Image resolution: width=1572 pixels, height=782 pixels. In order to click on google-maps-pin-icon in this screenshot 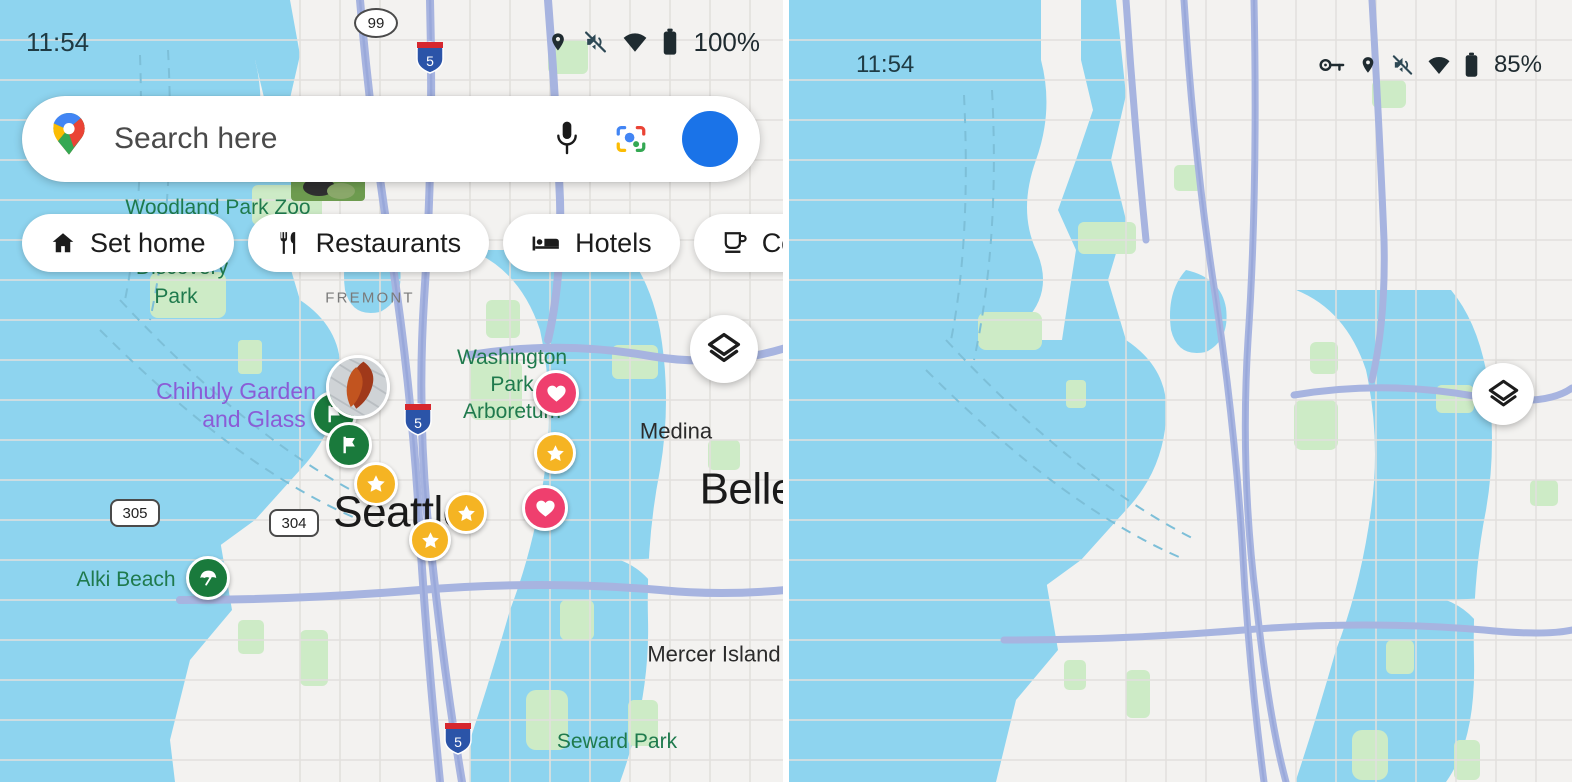, I will do `click(69, 134)`.